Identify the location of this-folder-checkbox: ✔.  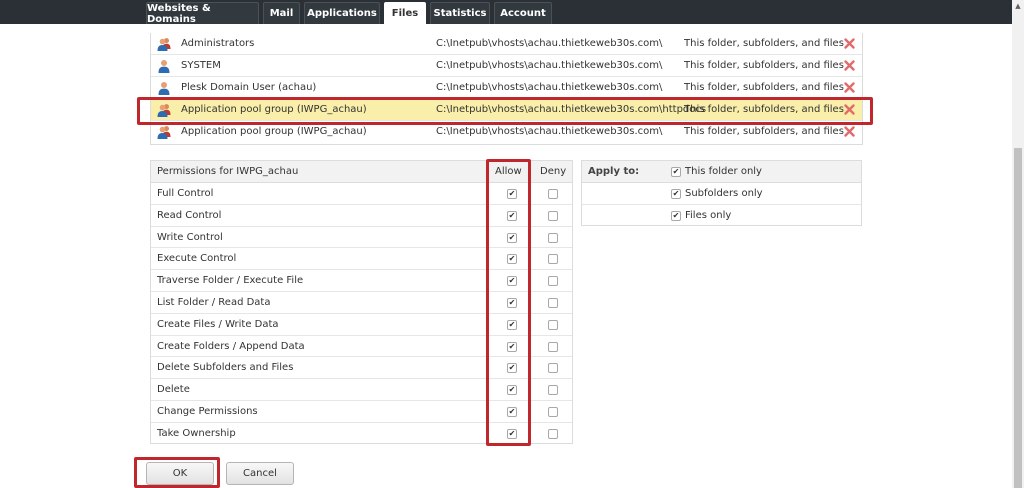
(676, 172).